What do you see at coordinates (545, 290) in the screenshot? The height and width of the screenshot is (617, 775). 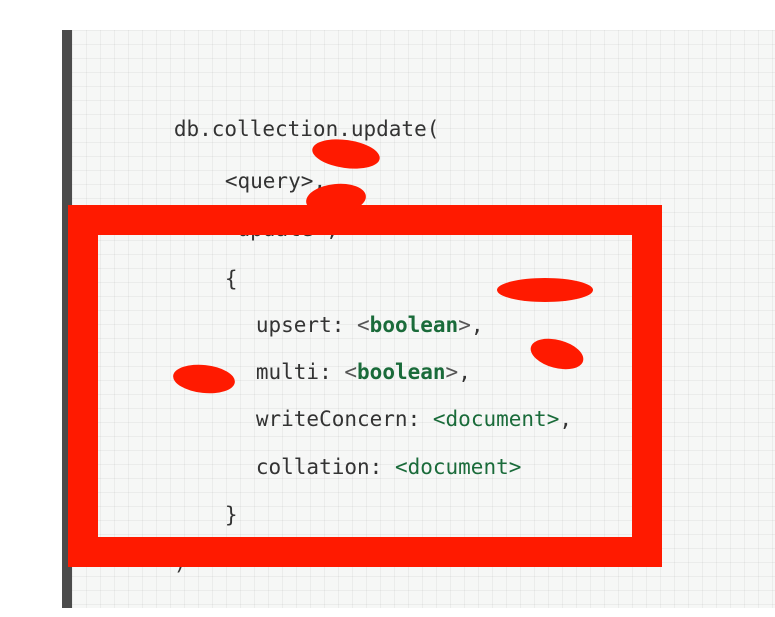 I see `red-scribble-upsert` at bounding box center [545, 290].